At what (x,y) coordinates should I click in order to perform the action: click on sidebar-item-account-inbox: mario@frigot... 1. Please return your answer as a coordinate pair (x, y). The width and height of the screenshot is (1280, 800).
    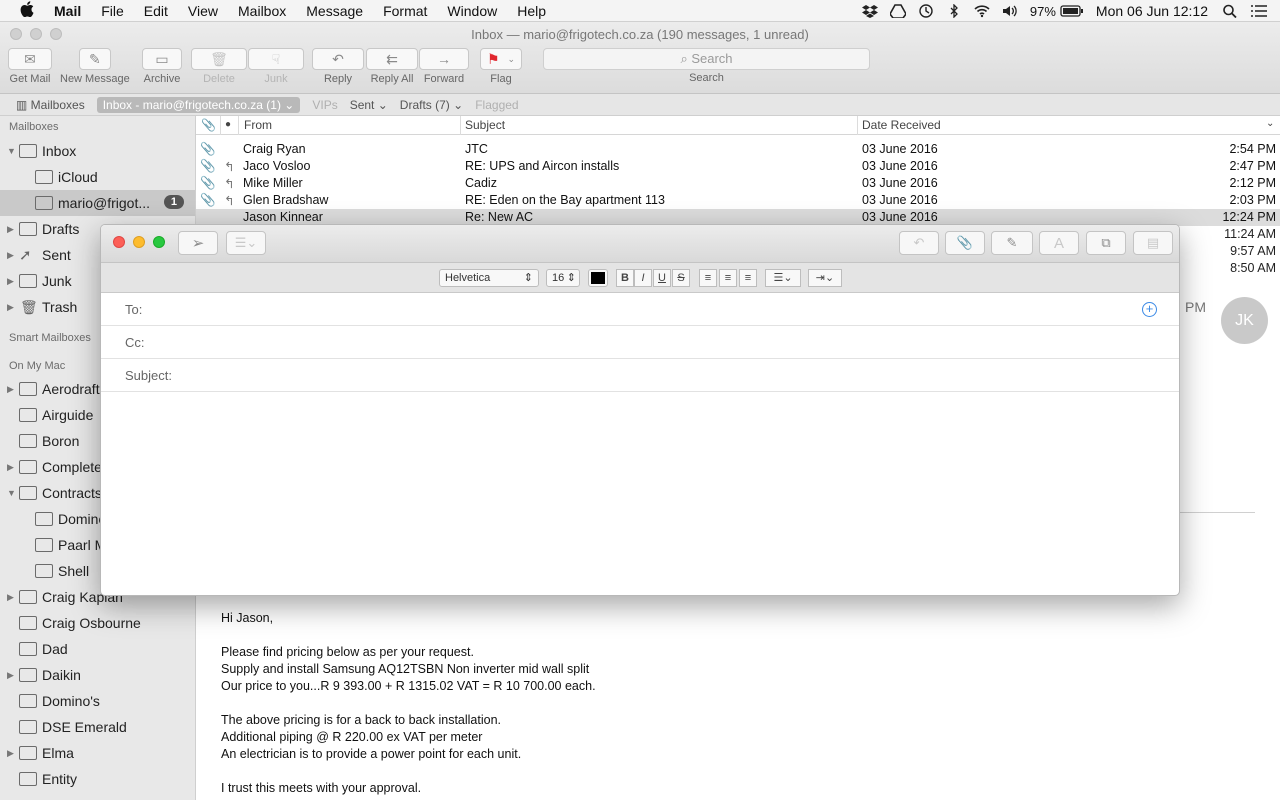
    Looking at the image, I should click on (97, 203).